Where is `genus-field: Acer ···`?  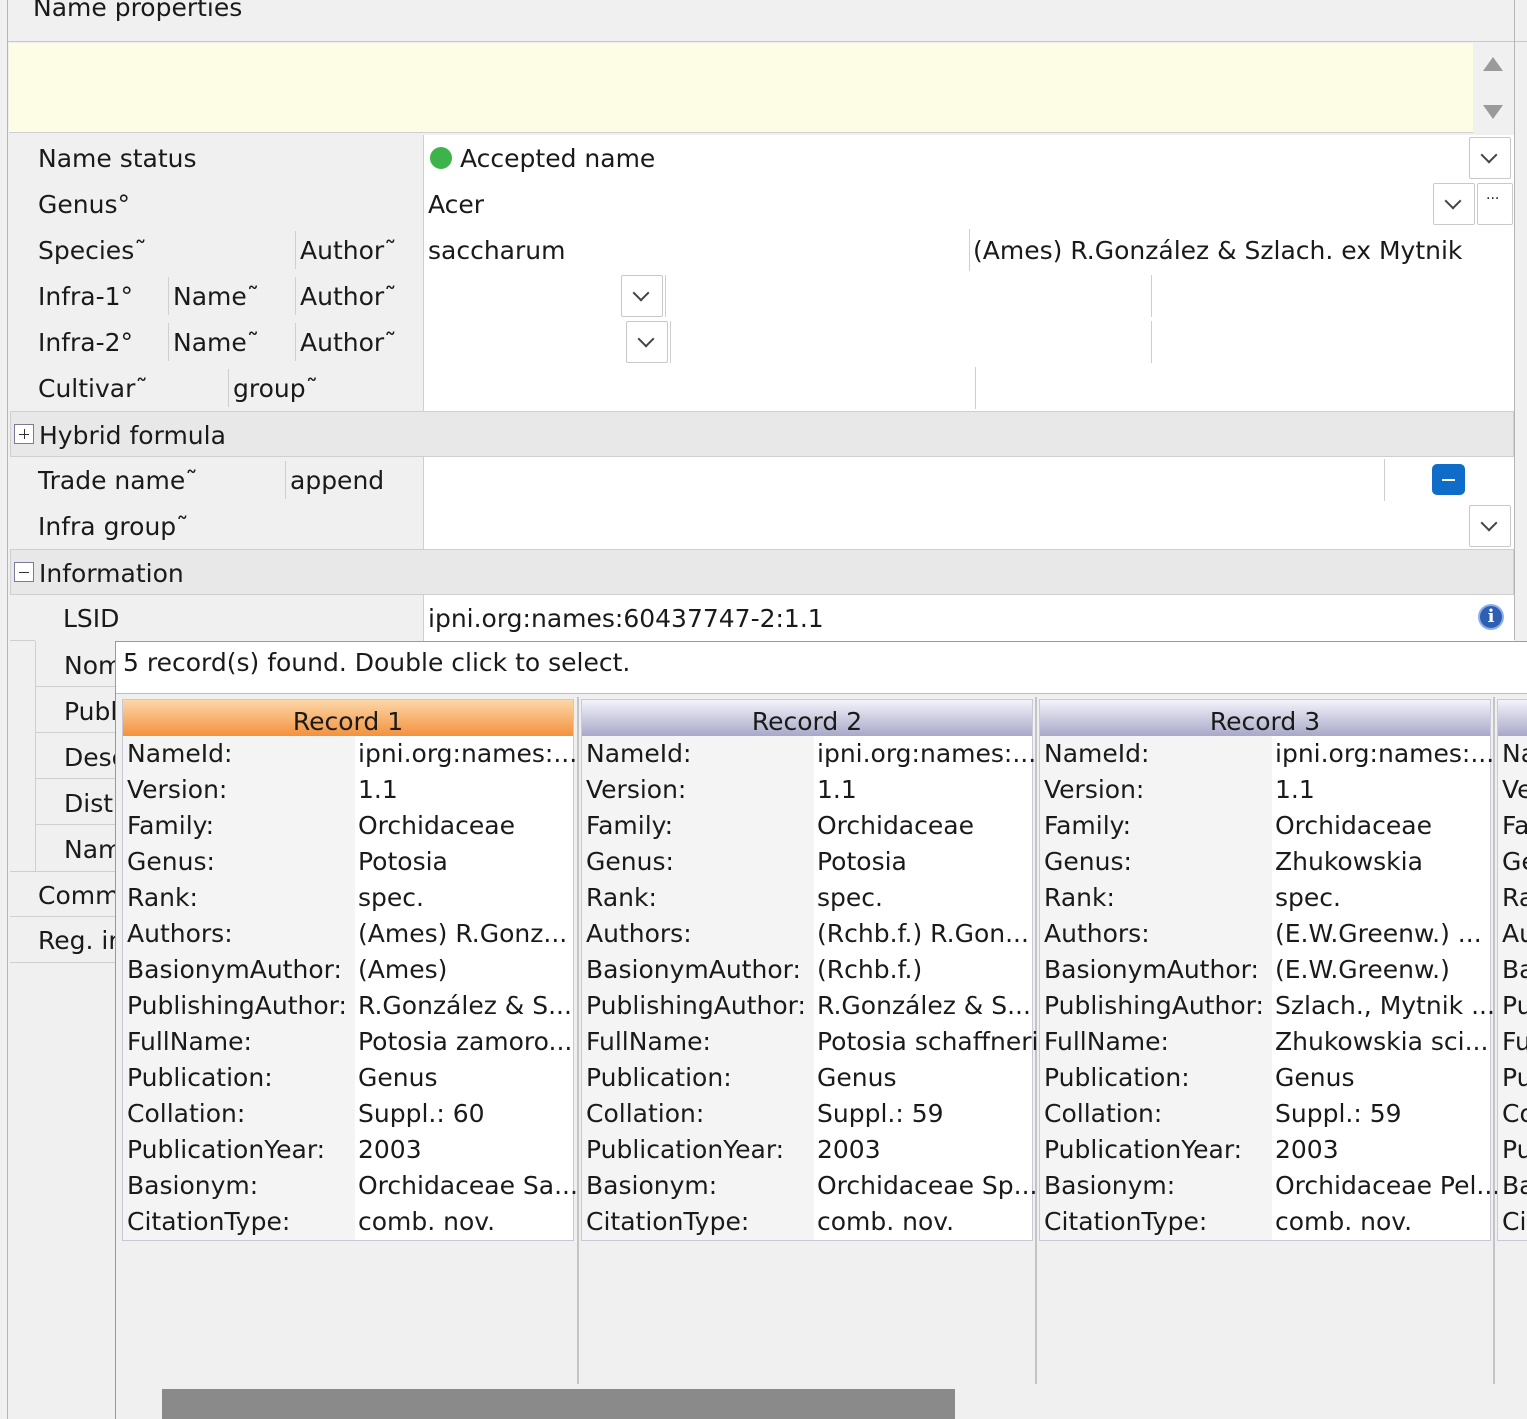
genus-field: Acer ··· is located at coordinates (969, 204).